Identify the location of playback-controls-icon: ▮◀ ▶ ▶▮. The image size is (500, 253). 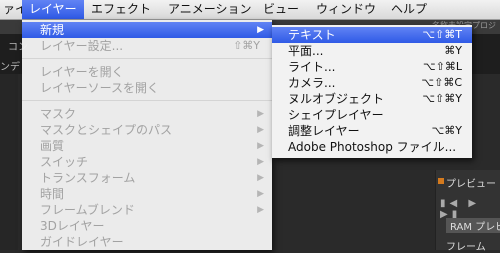
(470, 209).